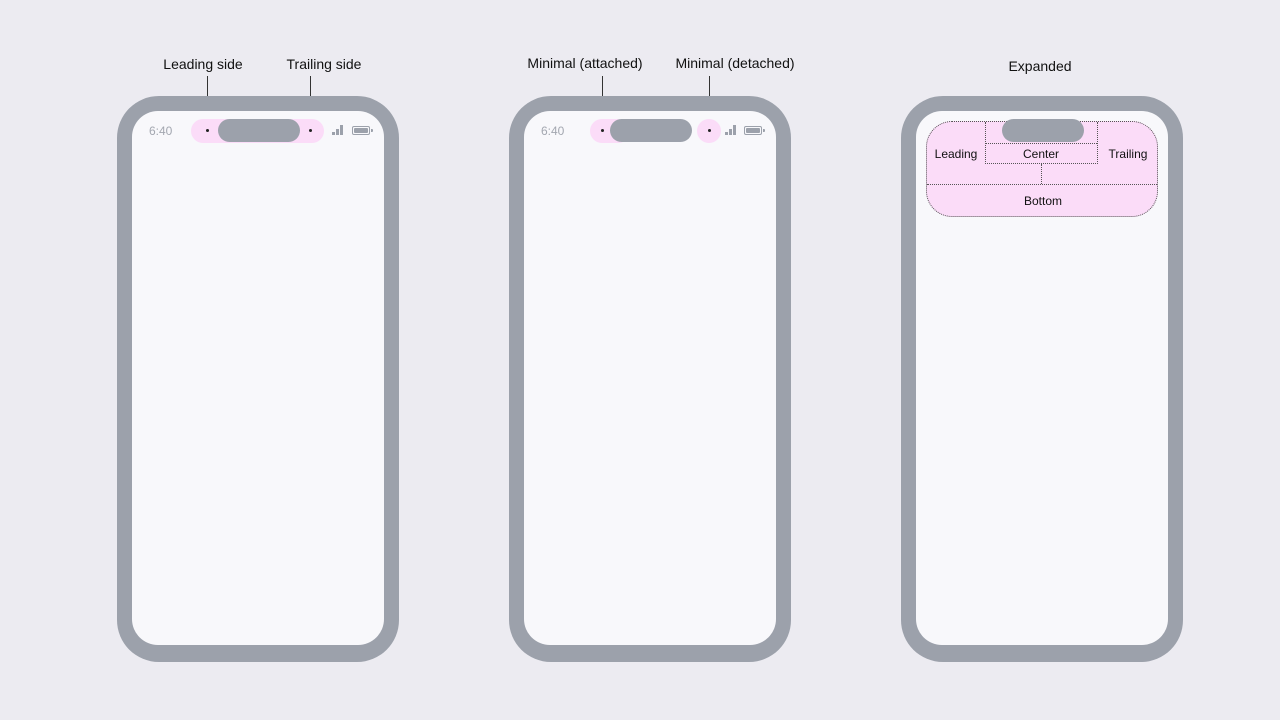 This screenshot has height=720, width=1280. Describe the element at coordinates (1041, 154) in the screenshot. I see `region-center: Center` at that location.